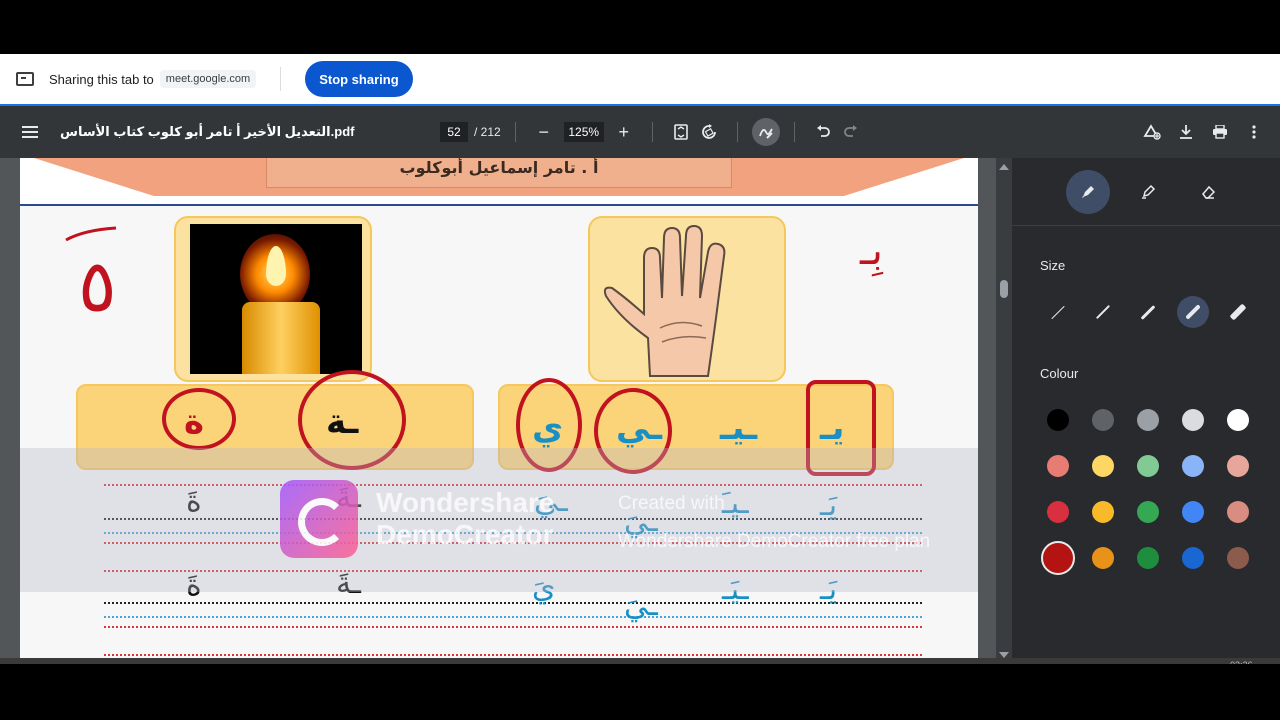  I want to click on democreator-logo-icon, so click(319, 519).